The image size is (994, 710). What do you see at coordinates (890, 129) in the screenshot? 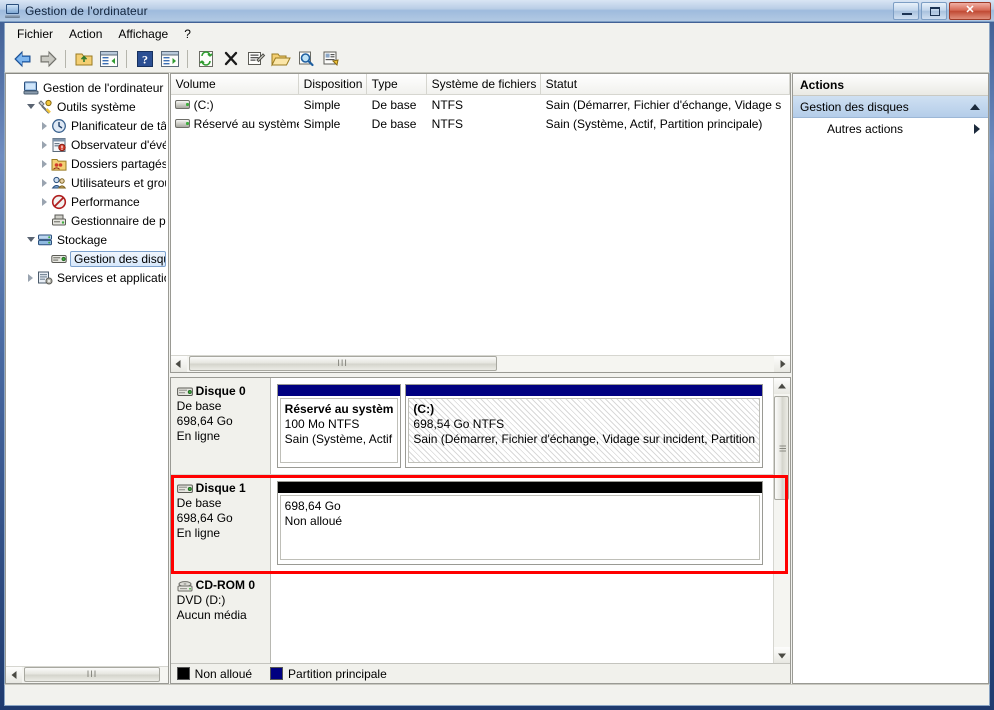
I see `action-more-actions: Autres actions` at bounding box center [890, 129].